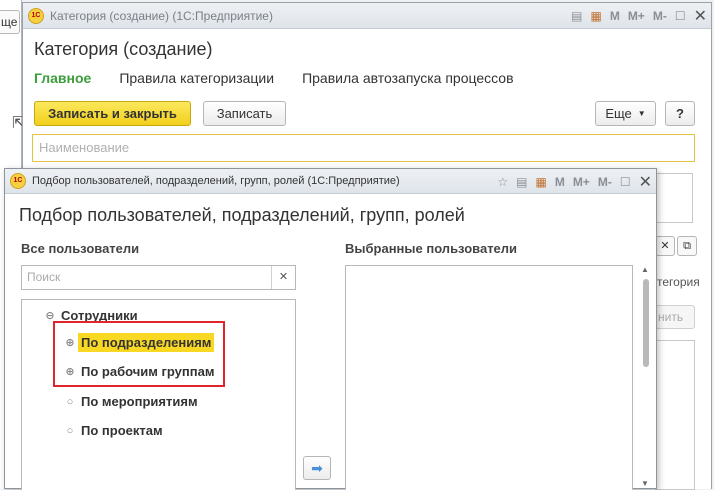 The width and height of the screenshot is (714, 490). What do you see at coordinates (139, 401) in the screenshot?
I see `tree-item-label: По мероприятиям` at bounding box center [139, 401].